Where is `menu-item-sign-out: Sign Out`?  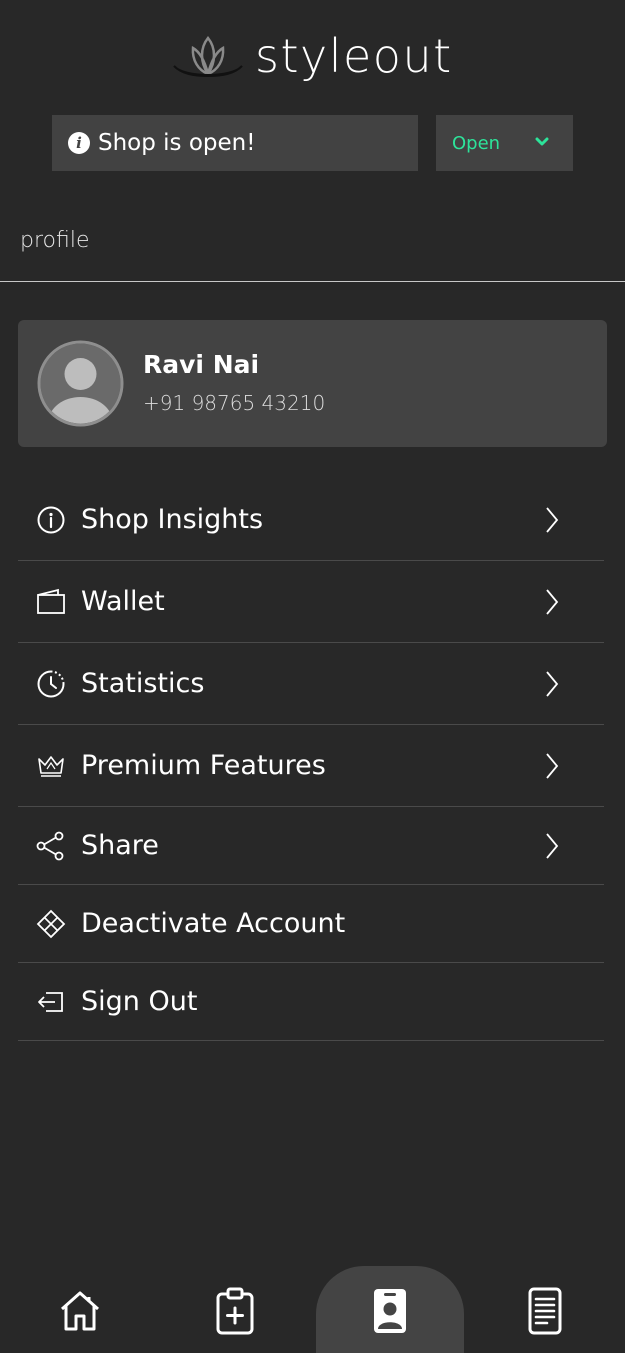
menu-item-sign-out: Sign Out is located at coordinates (311, 1002).